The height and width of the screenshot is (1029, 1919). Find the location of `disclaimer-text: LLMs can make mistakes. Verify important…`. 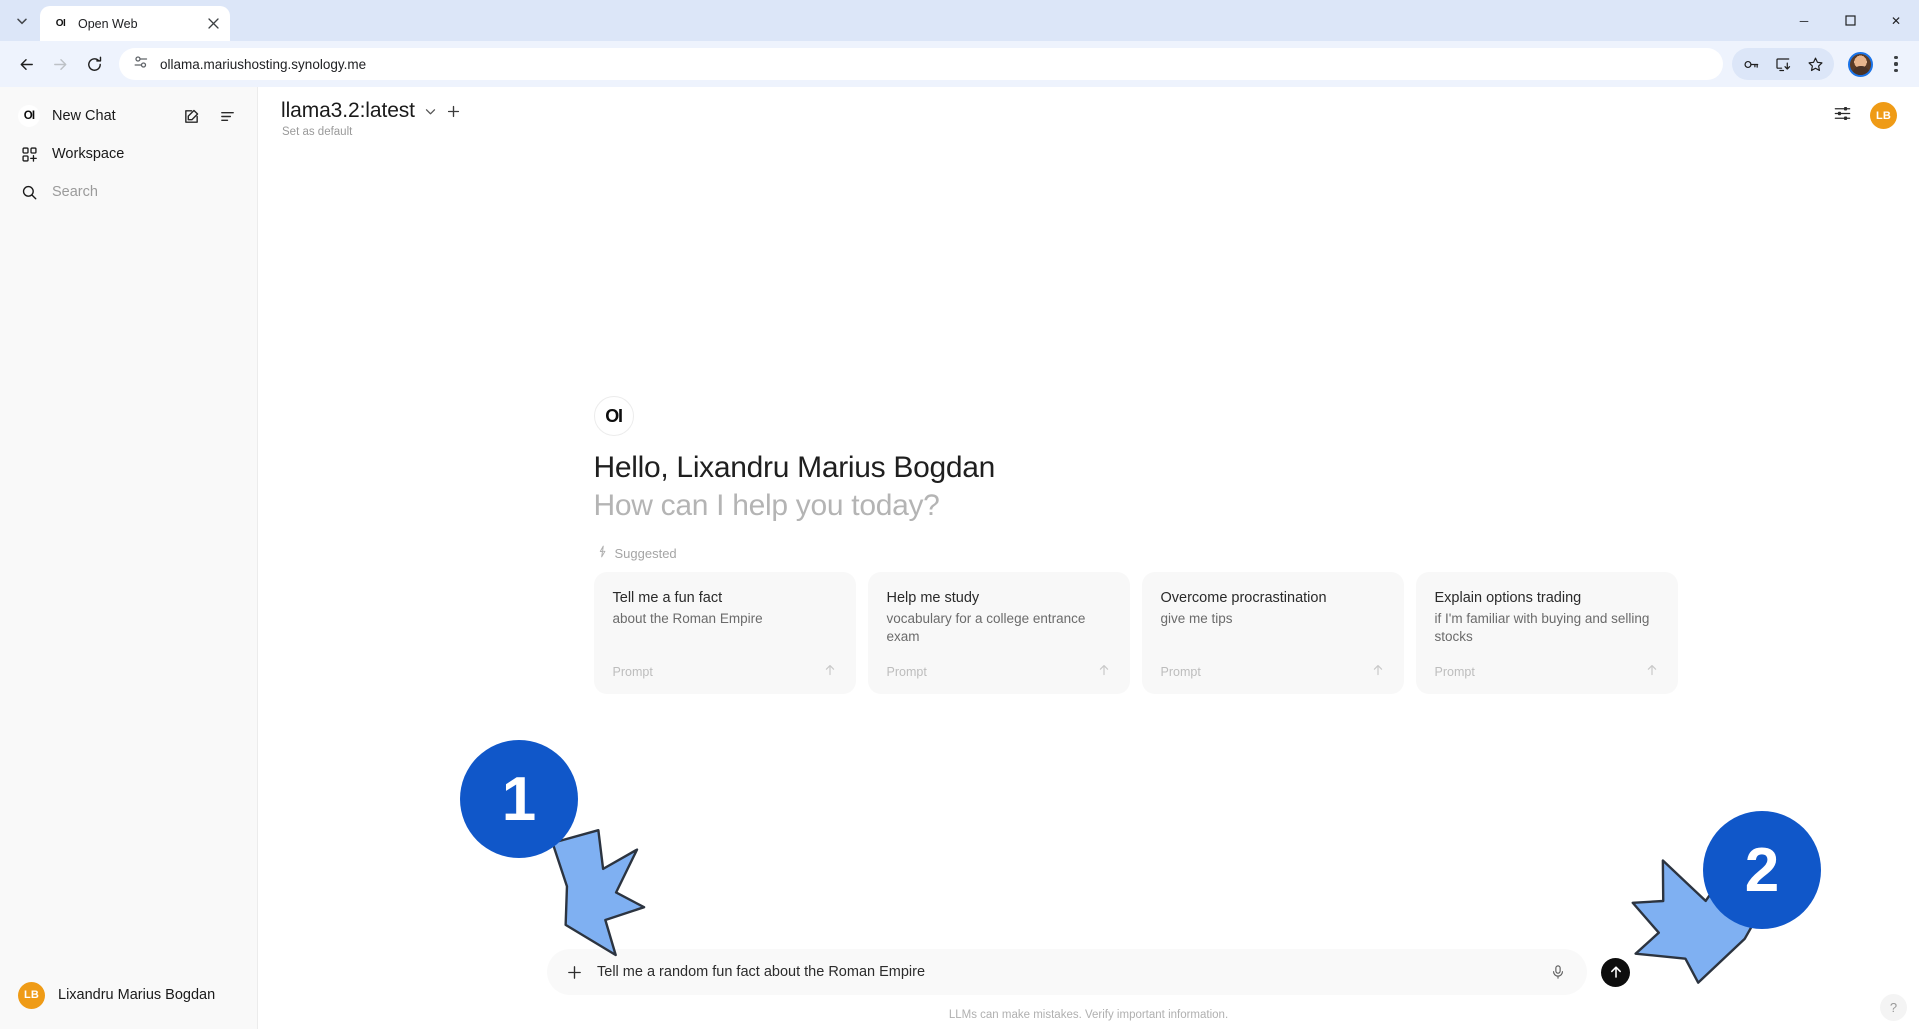

disclaimer-text: LLMs can make mistakes. Verify important… is located at coordinates (1088, 1015).